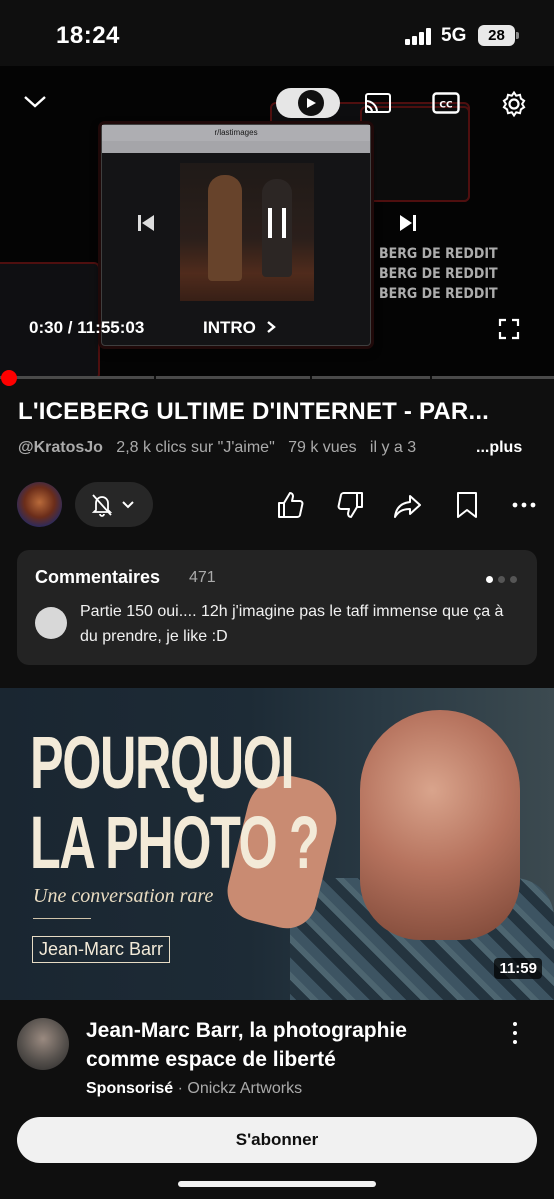 The height and width of the screenshot is (1199, 554). What do you see at coordinates (518, 968) in the screenshot?
I see `video-duration: 11:59` at bounding box center [518, 968].